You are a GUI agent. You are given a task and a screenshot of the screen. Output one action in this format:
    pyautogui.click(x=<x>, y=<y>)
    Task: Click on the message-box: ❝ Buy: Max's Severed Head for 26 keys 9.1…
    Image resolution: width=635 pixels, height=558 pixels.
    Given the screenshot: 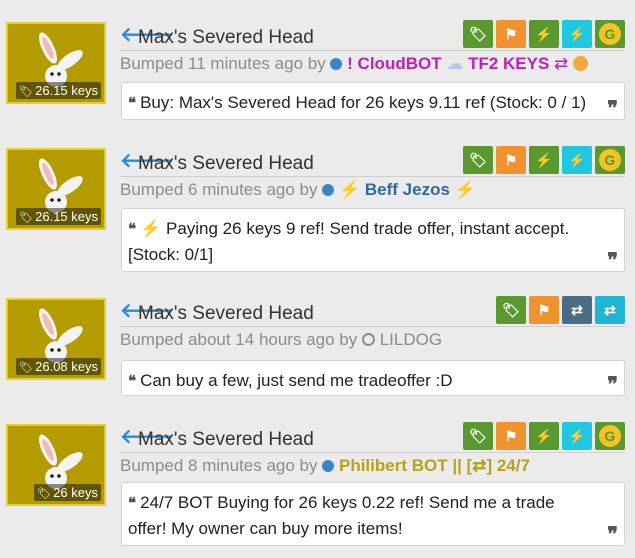 What is the action you would take?
    pyautogui.click(x=373, y=101)
    